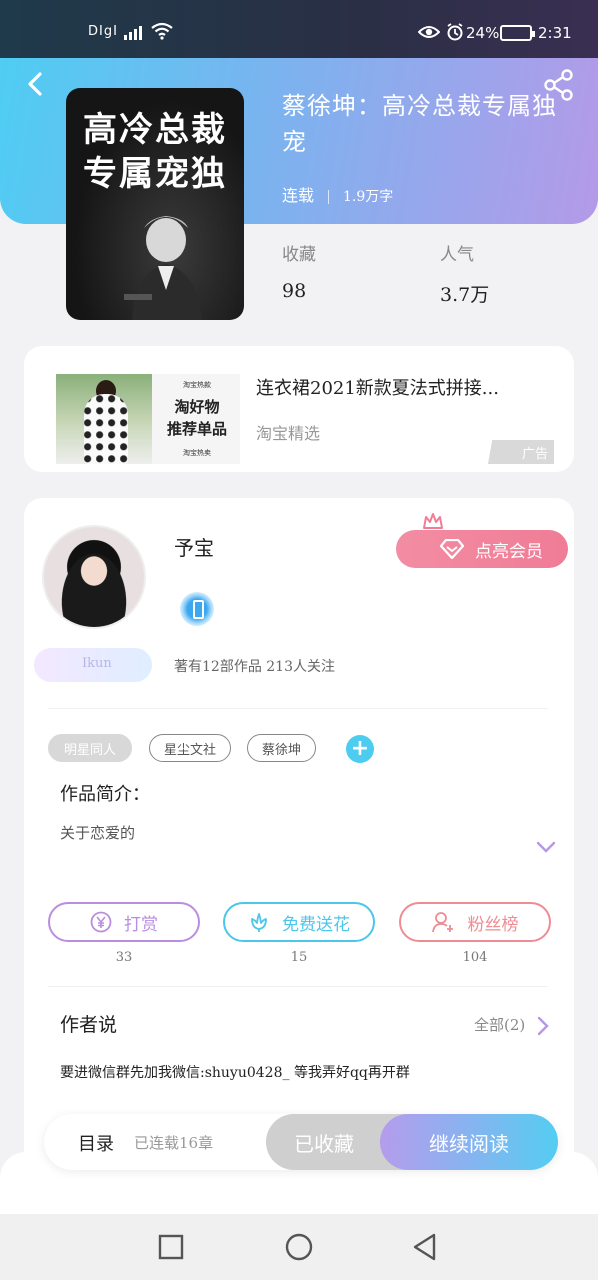 The height and width of the screenshot is (1280, 598). I want to click on cover-title-line2: 专属宠独, so click(155, 174).